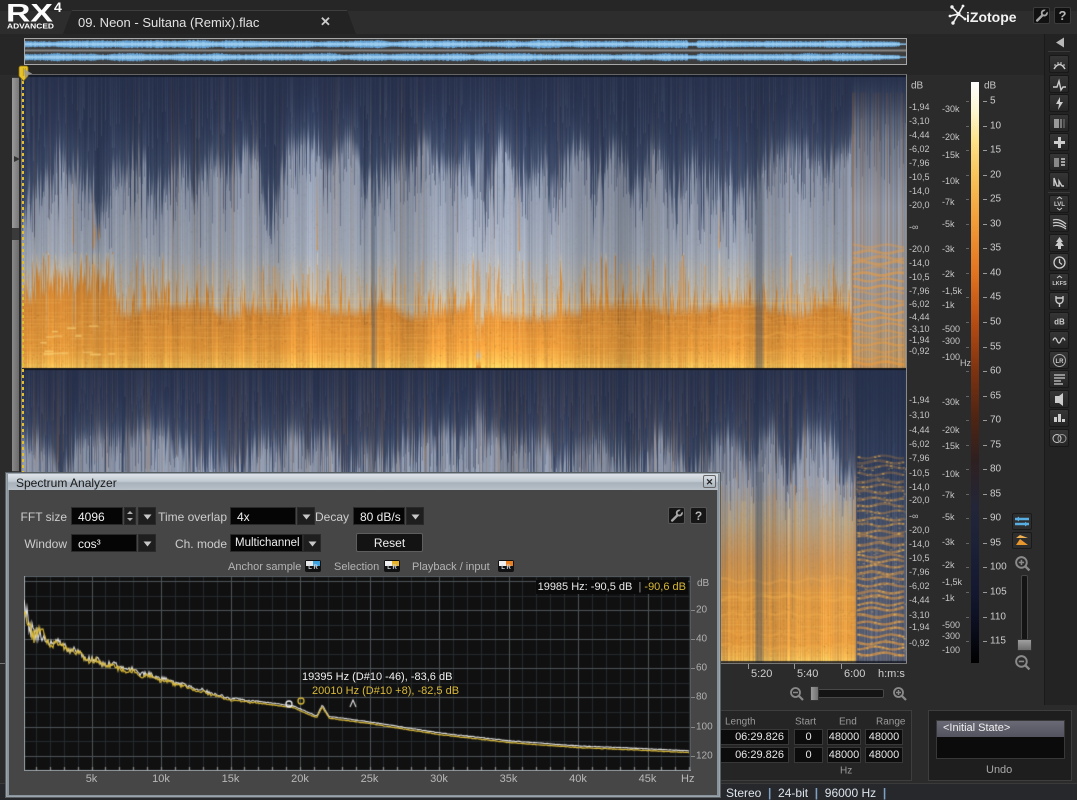  What do you see at coordinates (1059, 321) in the screenshot?
I see `svg-text: dB` at bounding box center [1059, 321].